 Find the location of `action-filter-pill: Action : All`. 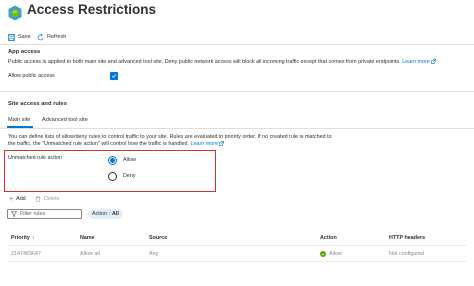

action-filter-pill: Action : All is located at coordinates (105, 214).